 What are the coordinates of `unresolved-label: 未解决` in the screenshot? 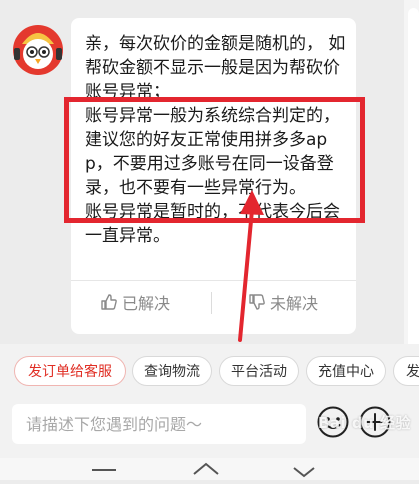 It's located at (294, 303).